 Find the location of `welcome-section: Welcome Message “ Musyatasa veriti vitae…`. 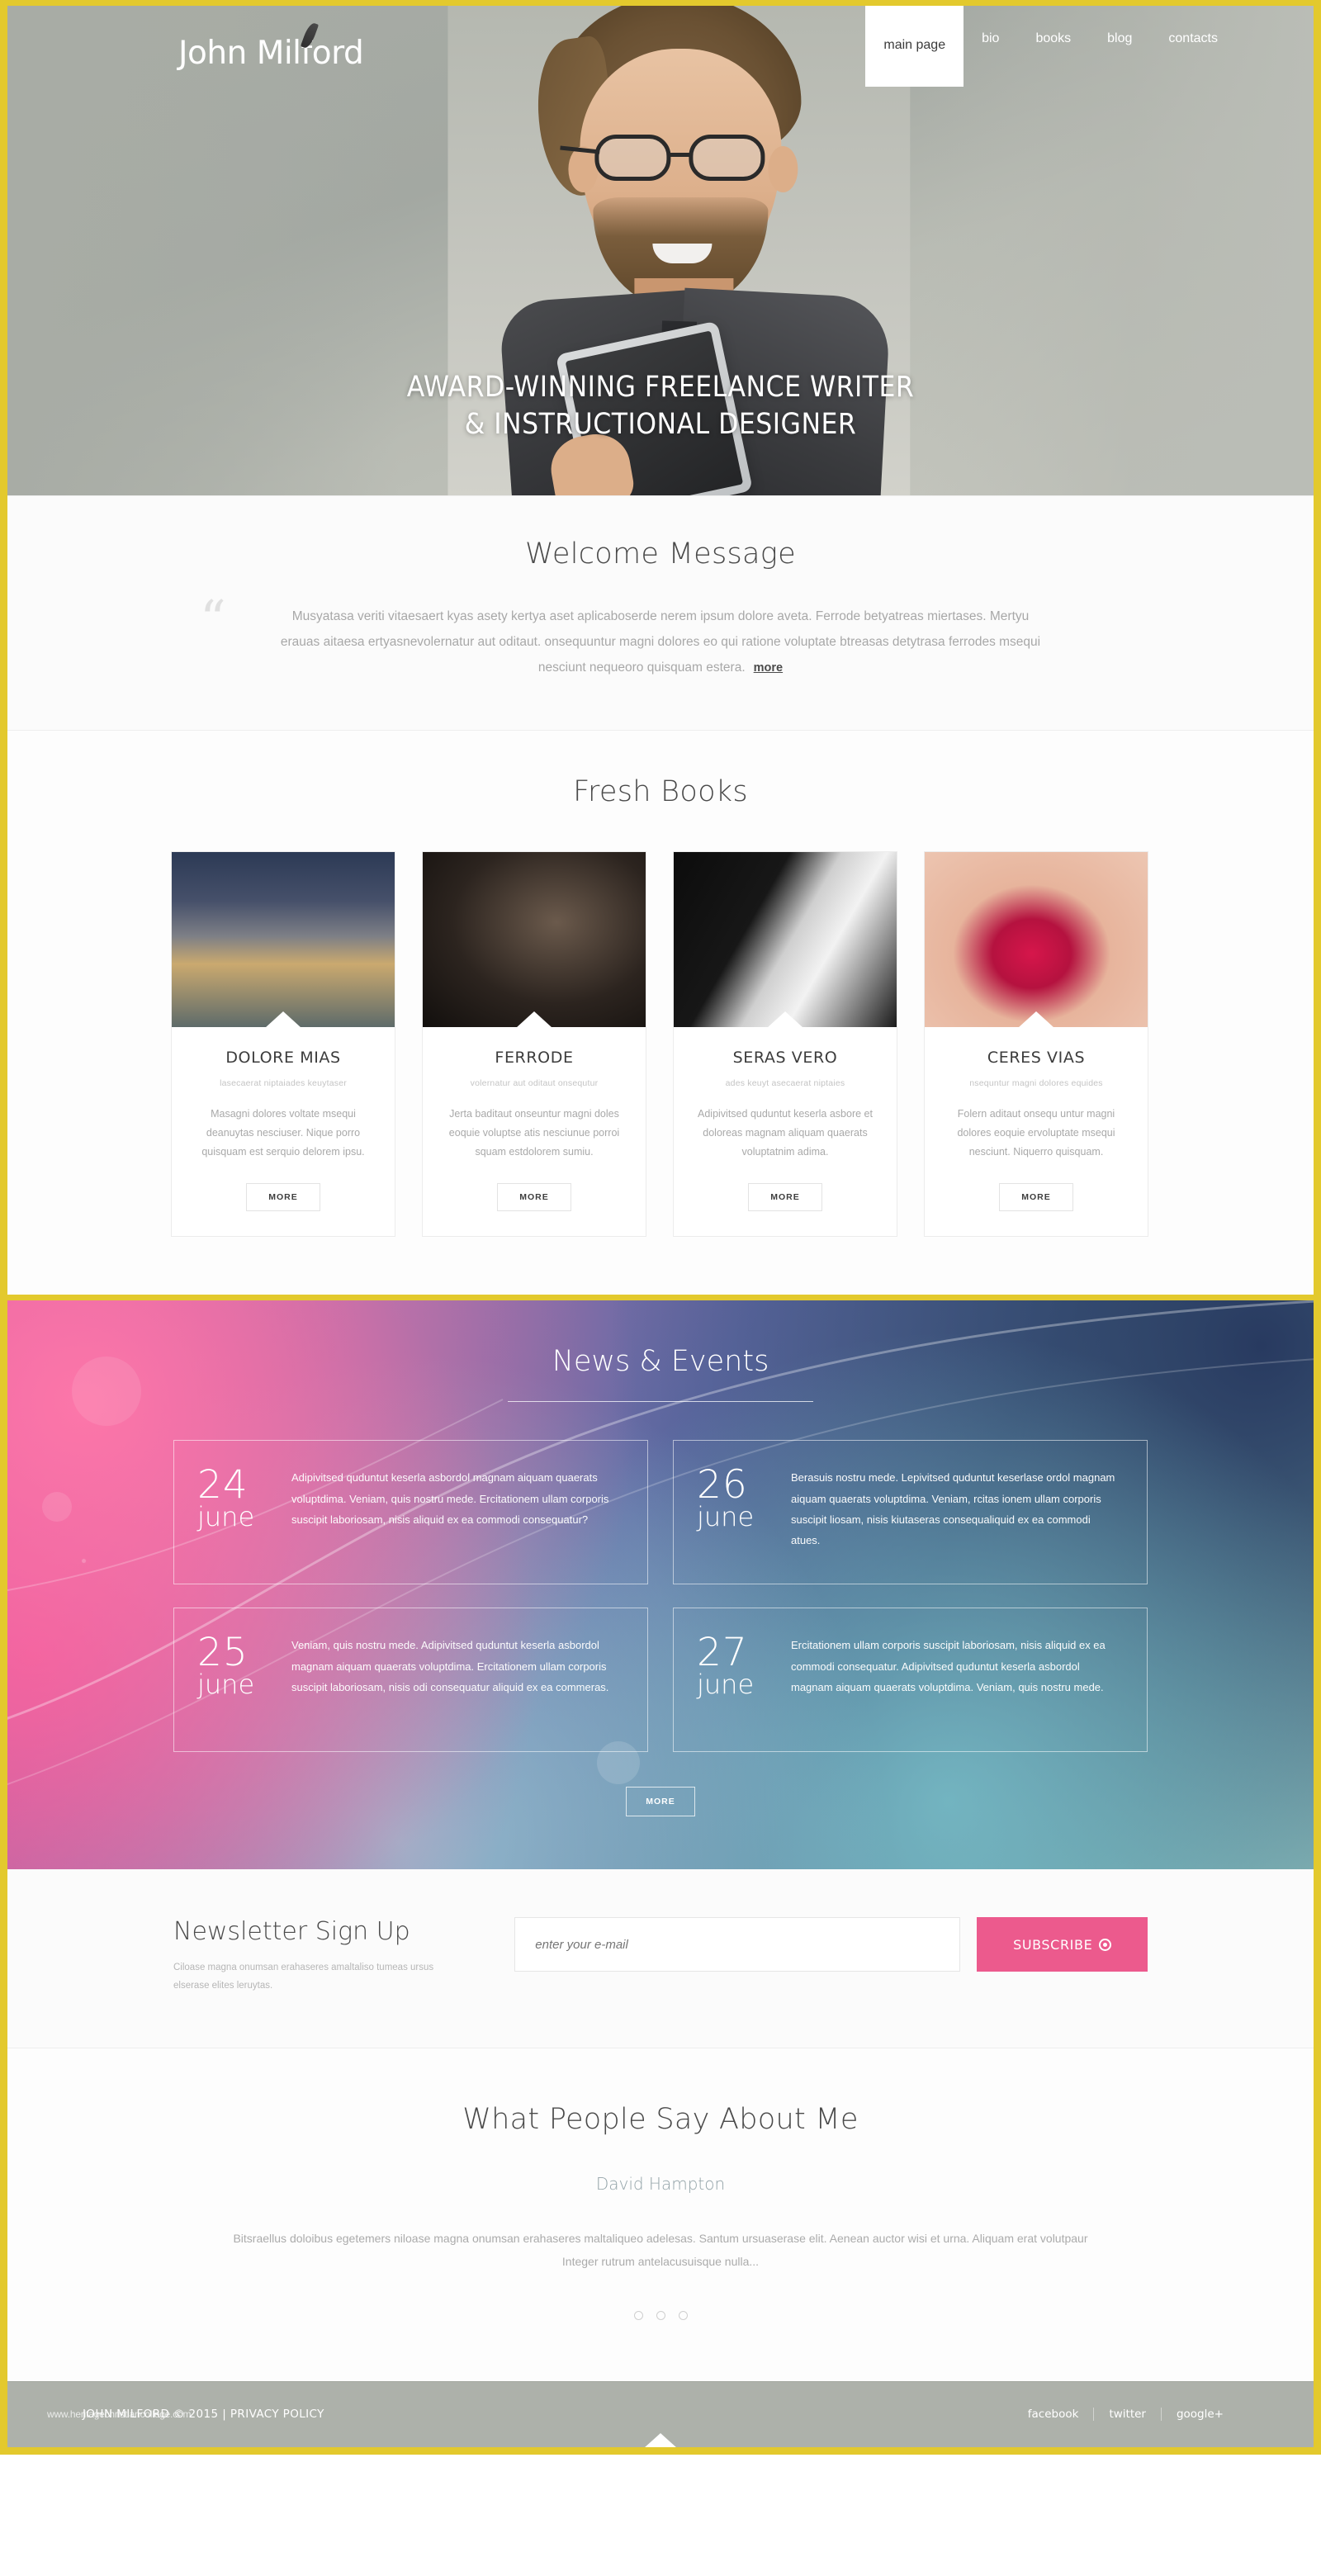

welcome-section: Welcome Message “ Musyatasa veriti vitae… is located at coordinates (660, 613).